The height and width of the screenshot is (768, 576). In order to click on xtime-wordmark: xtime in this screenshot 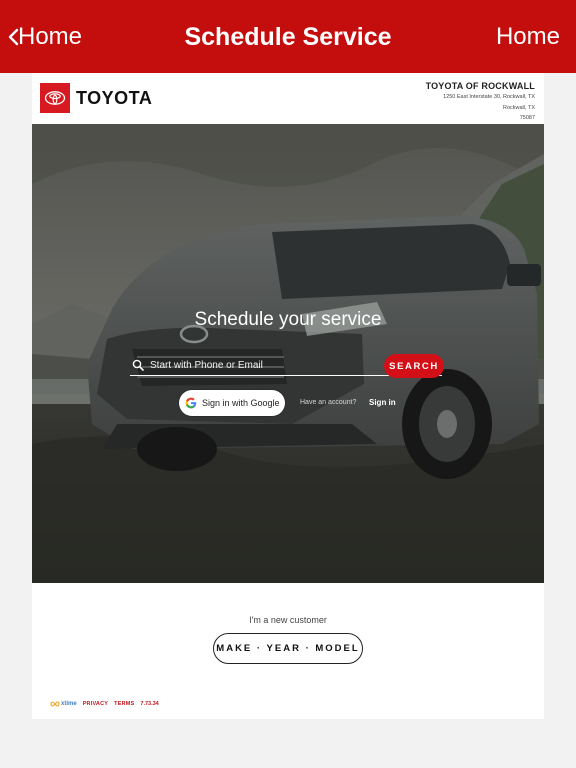, I will do `click(69, 704)`.